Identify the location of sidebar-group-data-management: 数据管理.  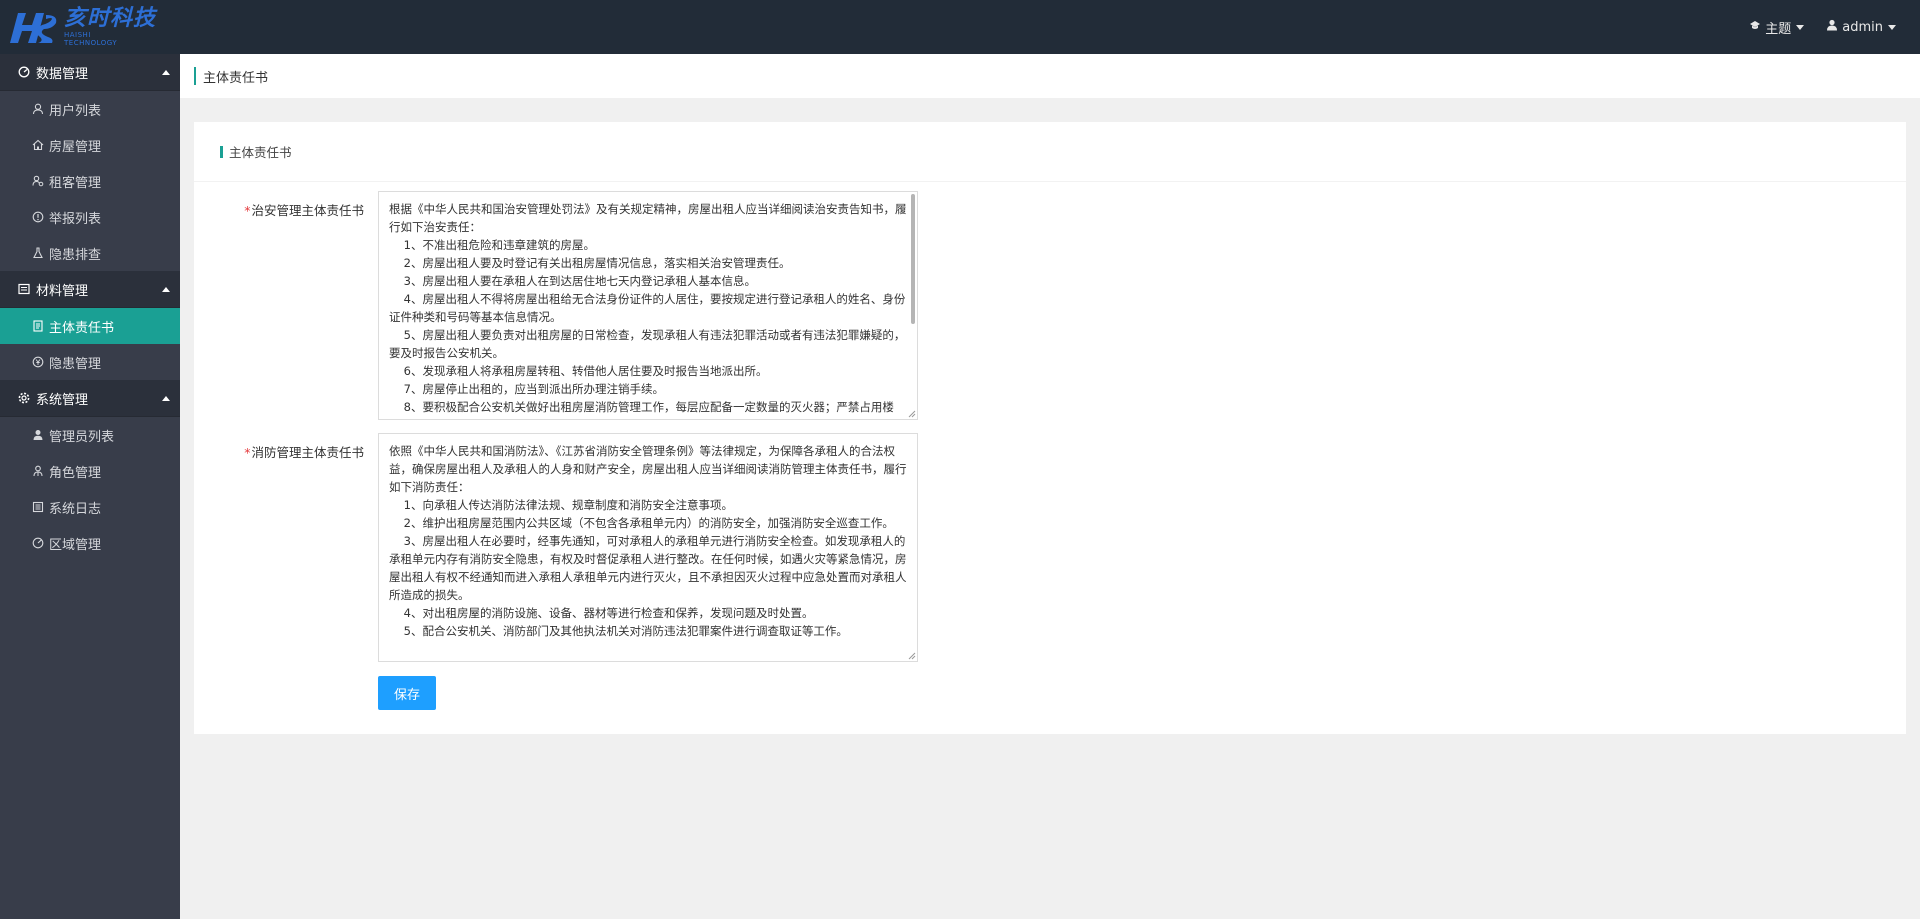
(90, 72).